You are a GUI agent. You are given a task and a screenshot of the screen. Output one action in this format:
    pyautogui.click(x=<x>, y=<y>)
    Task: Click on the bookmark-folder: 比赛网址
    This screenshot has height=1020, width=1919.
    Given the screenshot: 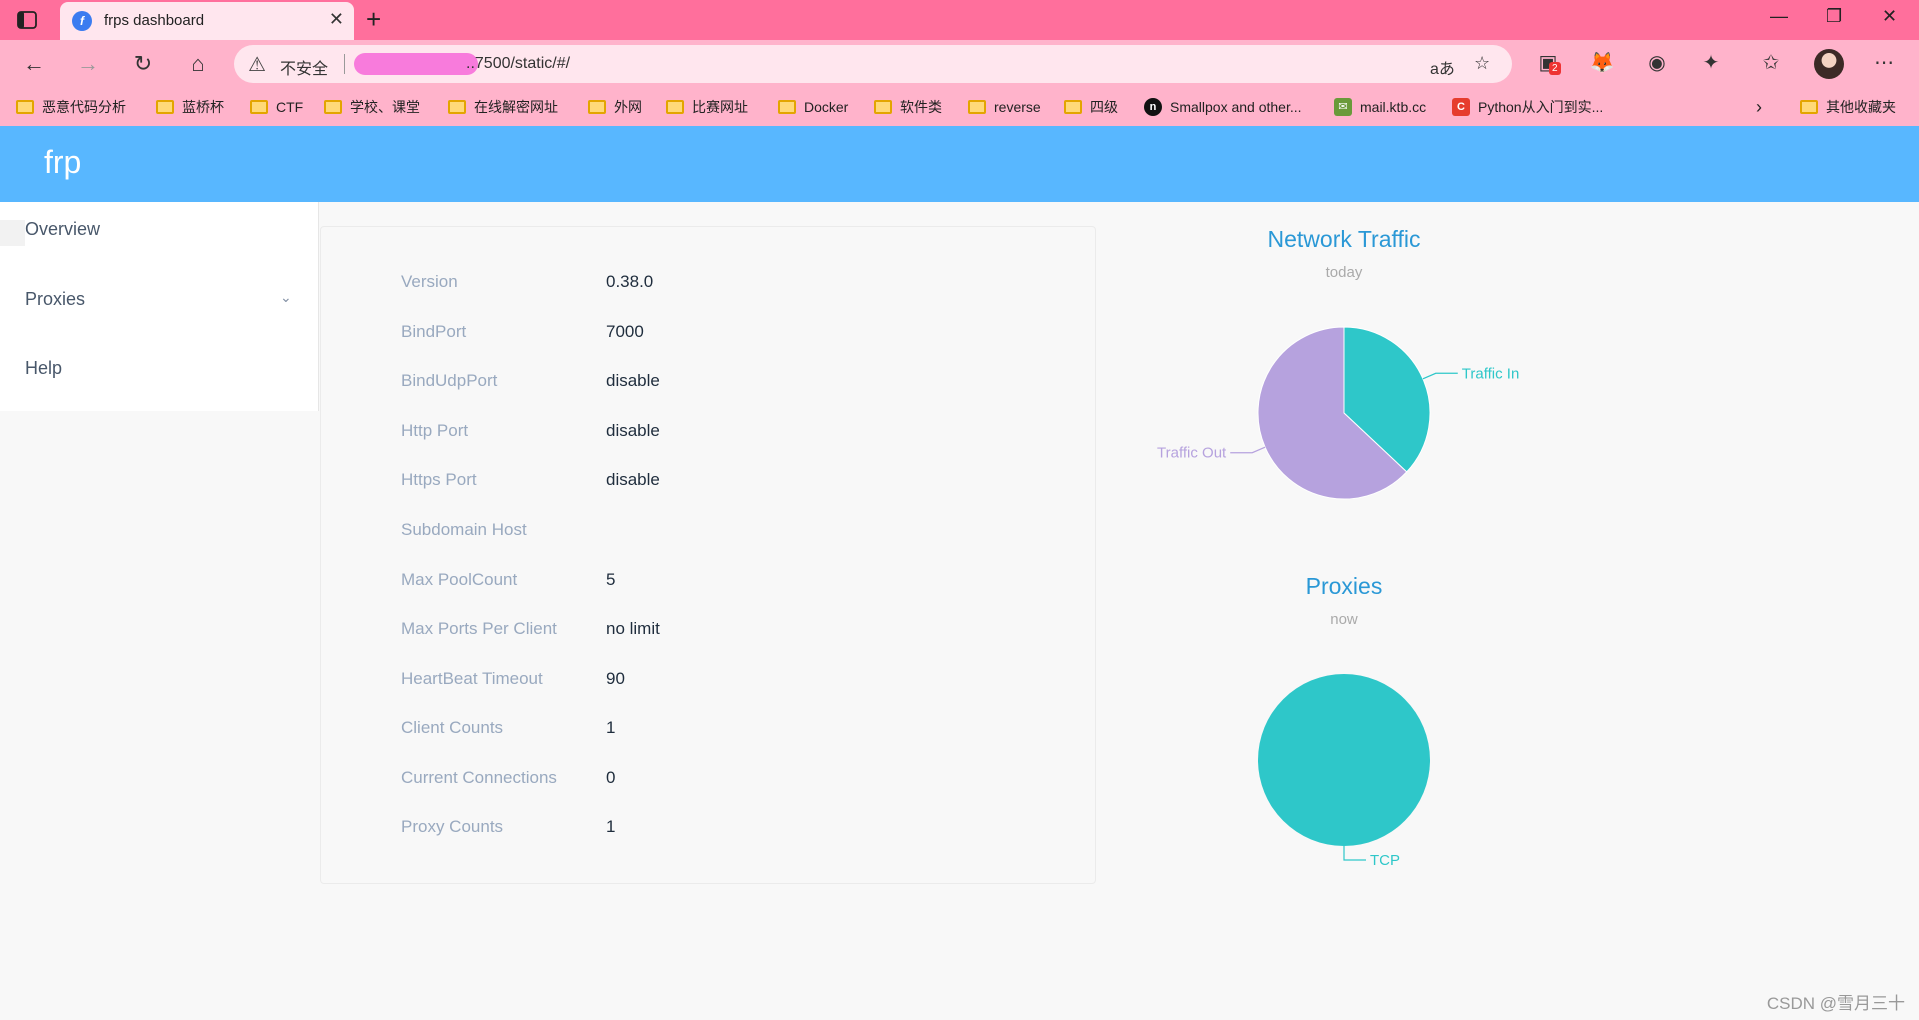 What is the action you would take?
    pyautogui.click(x=707, y=107)
    